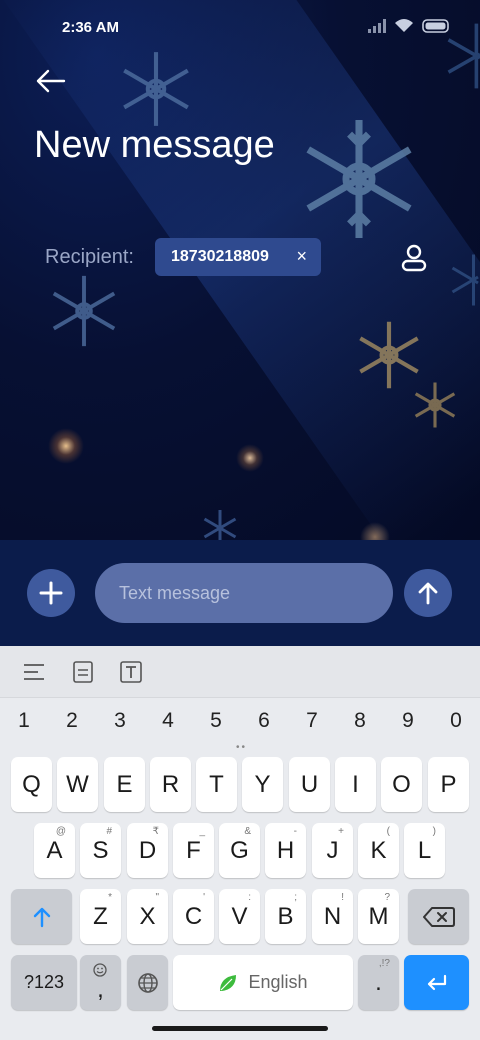 This screenshot has height=1040, width=480. I want to click on status-icons, so click(409, 25).